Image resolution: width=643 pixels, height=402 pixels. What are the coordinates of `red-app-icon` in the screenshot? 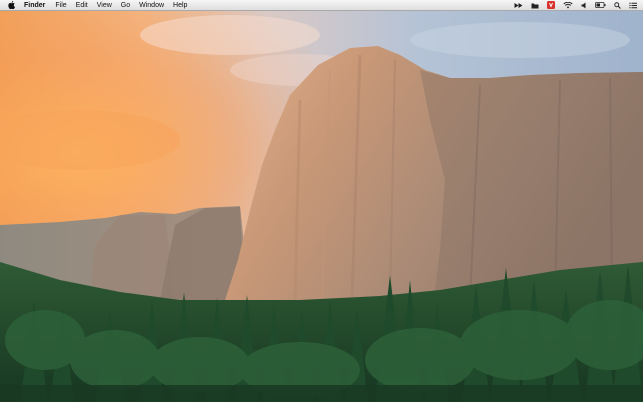 It's located at (551, 5).